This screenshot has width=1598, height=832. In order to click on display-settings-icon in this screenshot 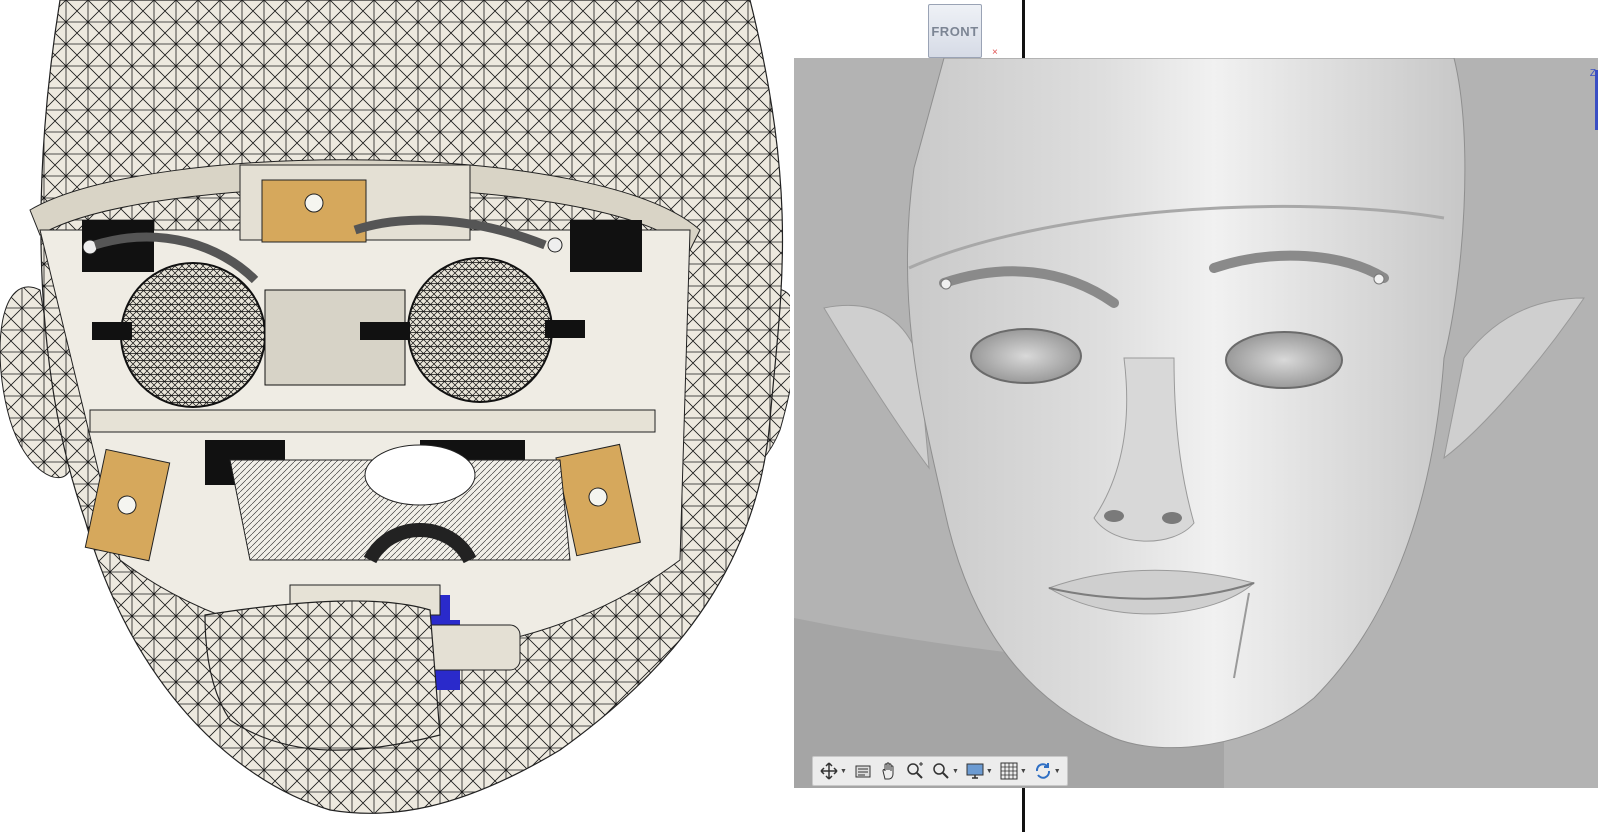, I will do `click(975, 771)`.